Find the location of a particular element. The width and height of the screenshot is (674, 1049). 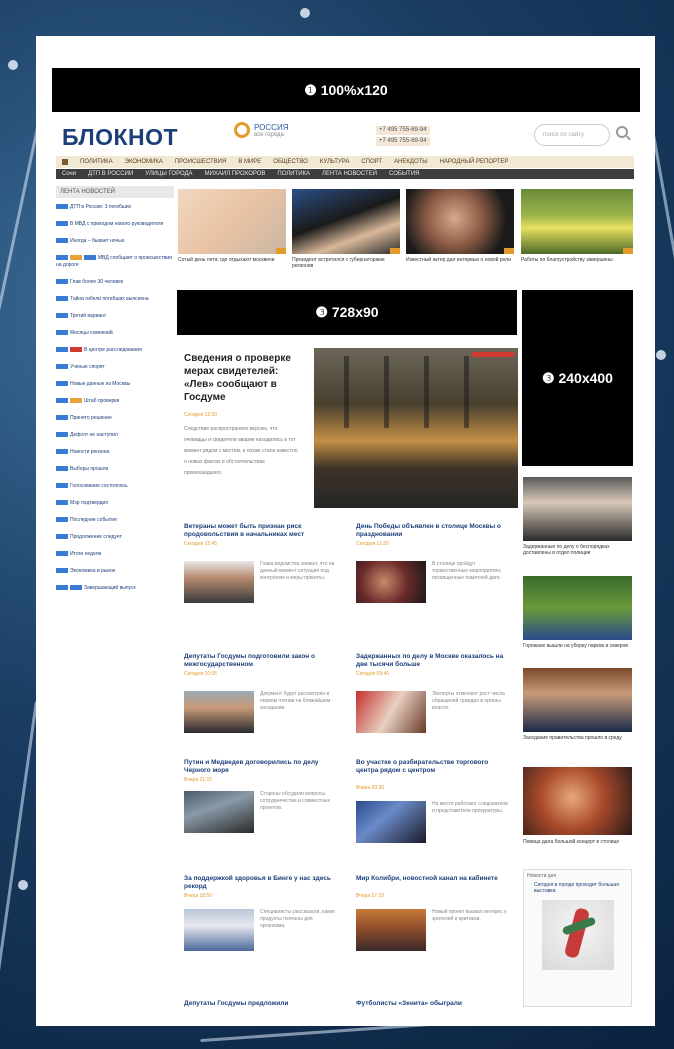

subnav-item: ЛЕНТА НОВОСТЕЙ is located at coordinates (349, 174).